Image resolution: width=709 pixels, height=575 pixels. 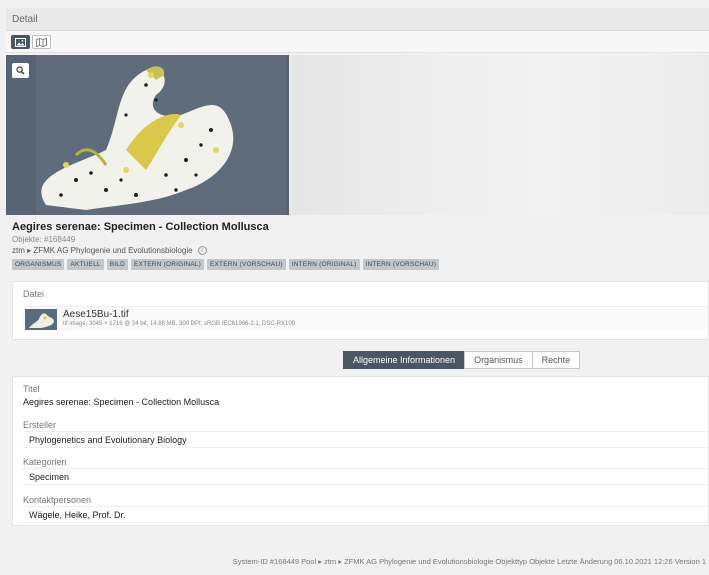 What do you see at coordinates (85, 264) in the screenshot?
I see `tag-item: AKTUELL` at bounding box center [85, 264].